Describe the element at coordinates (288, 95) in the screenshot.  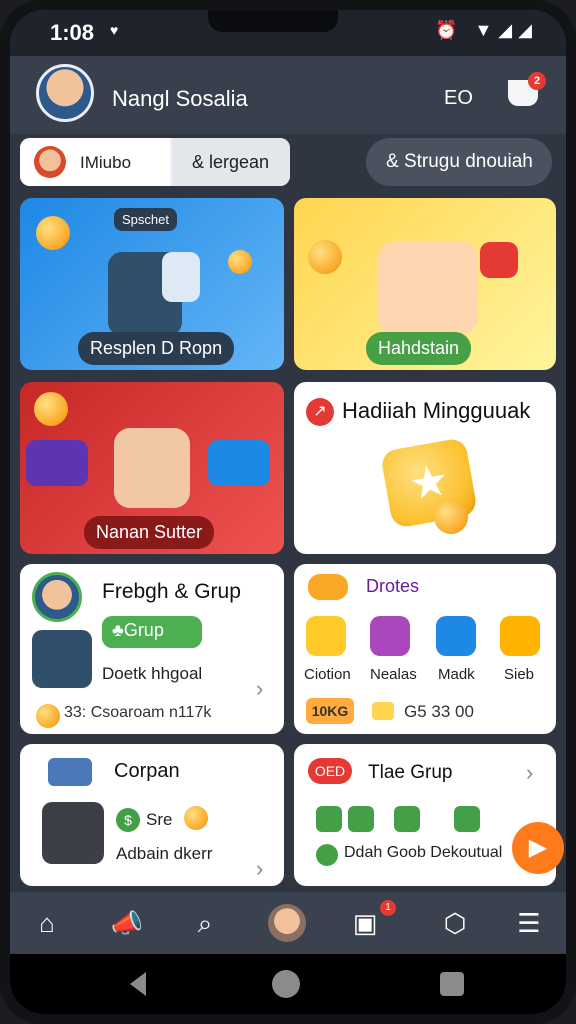
I see `app-header: Nangl Sosalia EO 2` at that location.